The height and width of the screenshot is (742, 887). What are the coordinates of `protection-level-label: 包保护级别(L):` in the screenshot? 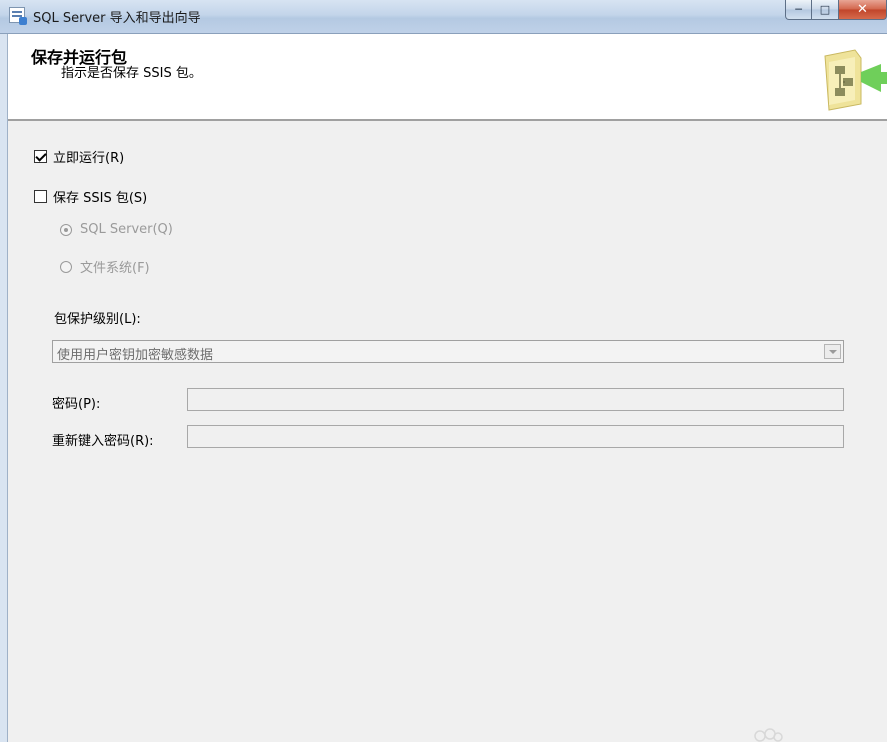 It's located at (97, 319).